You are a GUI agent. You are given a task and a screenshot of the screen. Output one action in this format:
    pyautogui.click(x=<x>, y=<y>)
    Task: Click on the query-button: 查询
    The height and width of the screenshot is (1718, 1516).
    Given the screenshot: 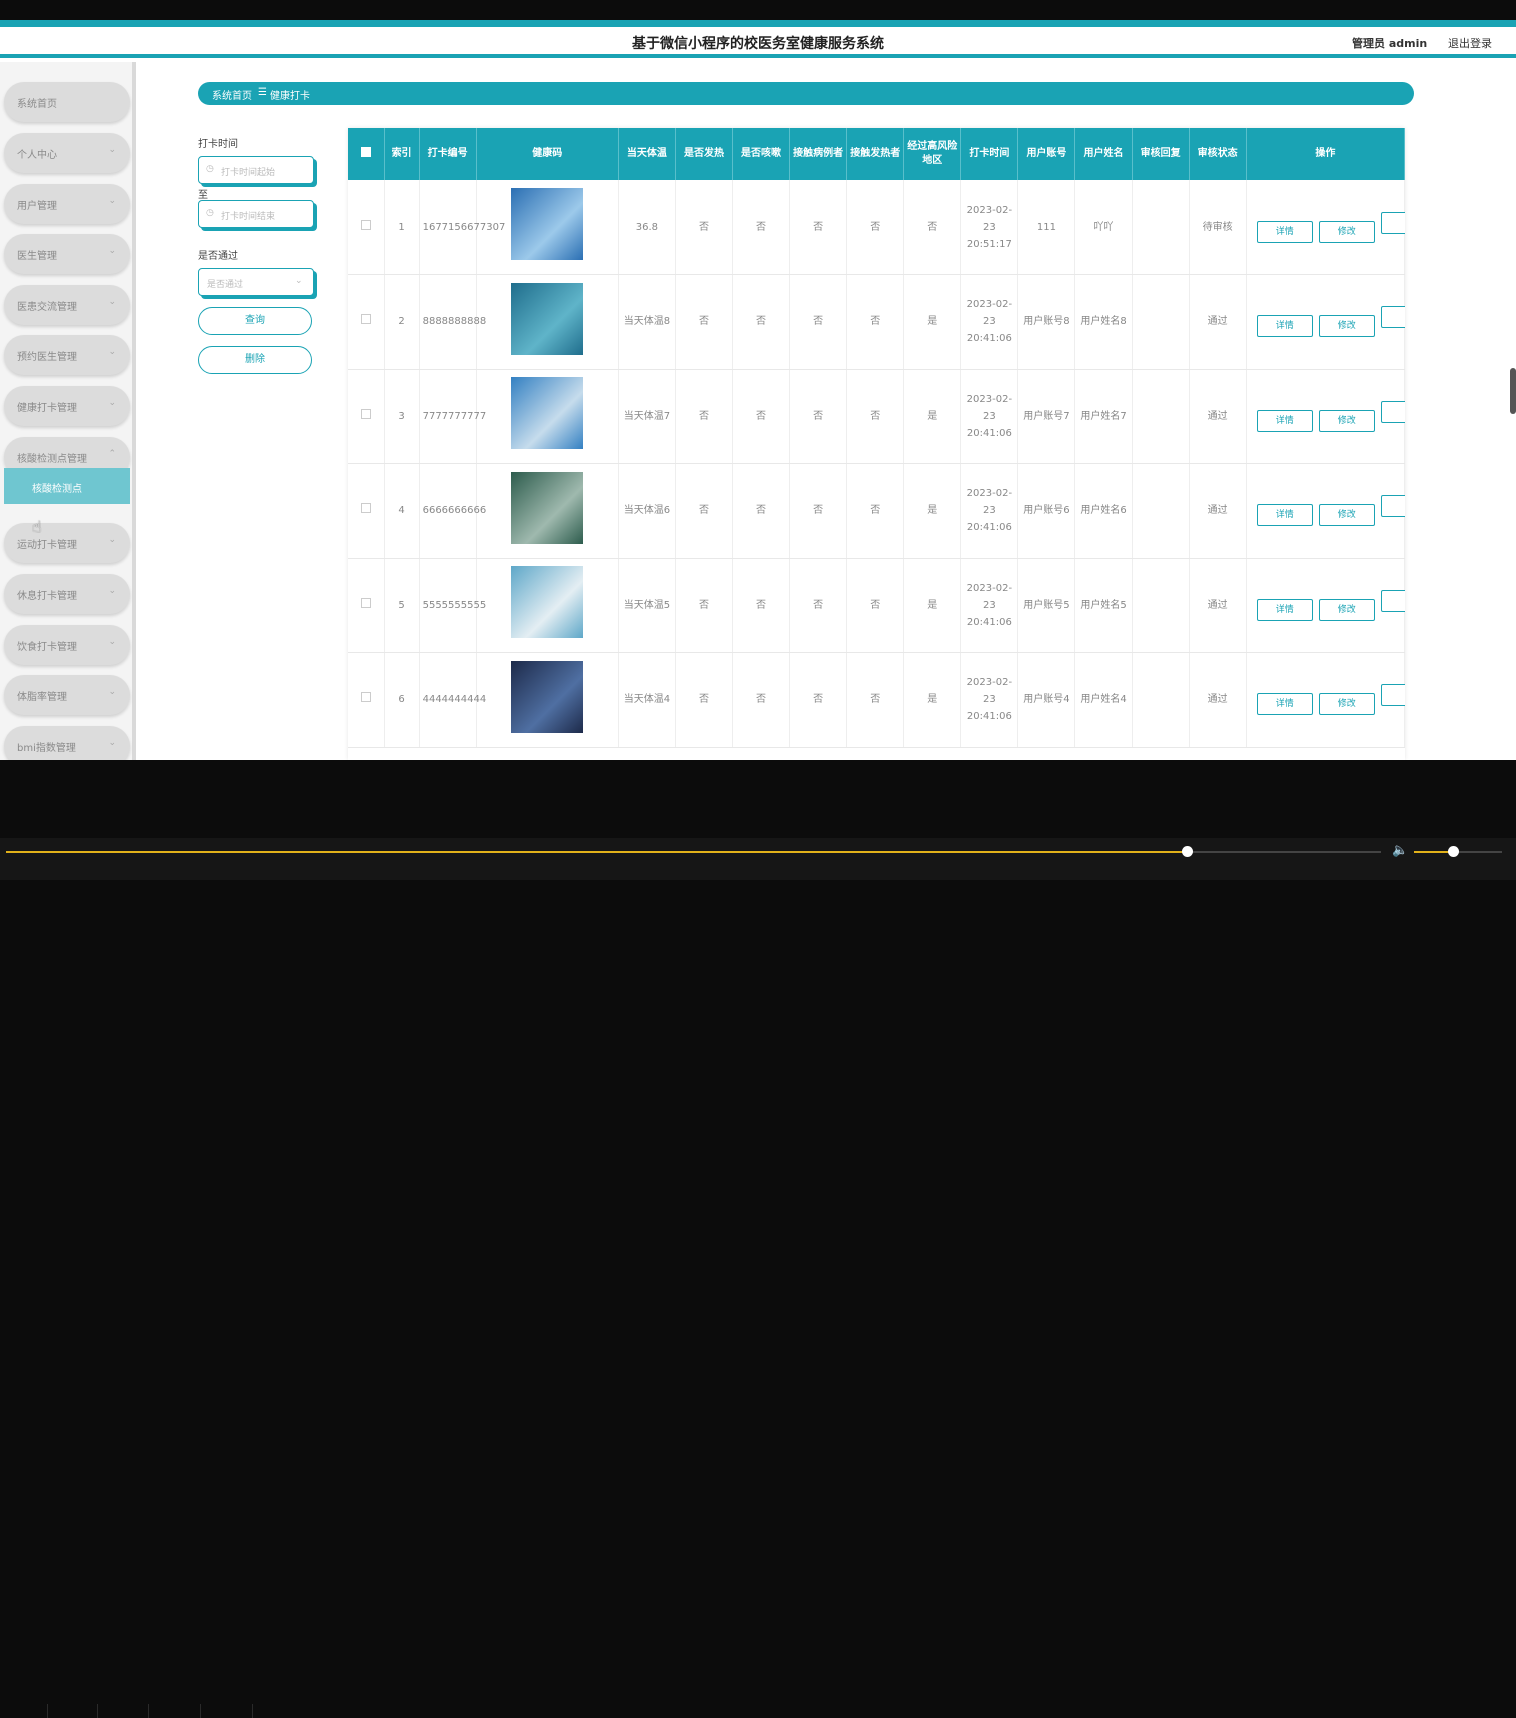 What is the action you would take?
    pyautogui.click(x=255, y=321)
    